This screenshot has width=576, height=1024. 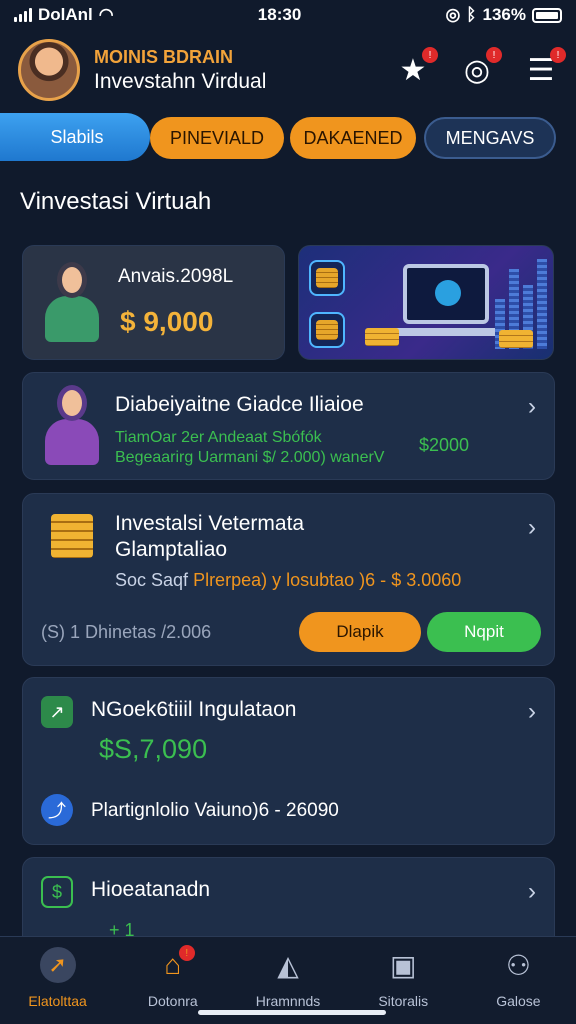 What do you see at coordinates (53, 632) in the screenshot?
I see `coin-outline-icon: (S)` at bounding box center [53, 632].